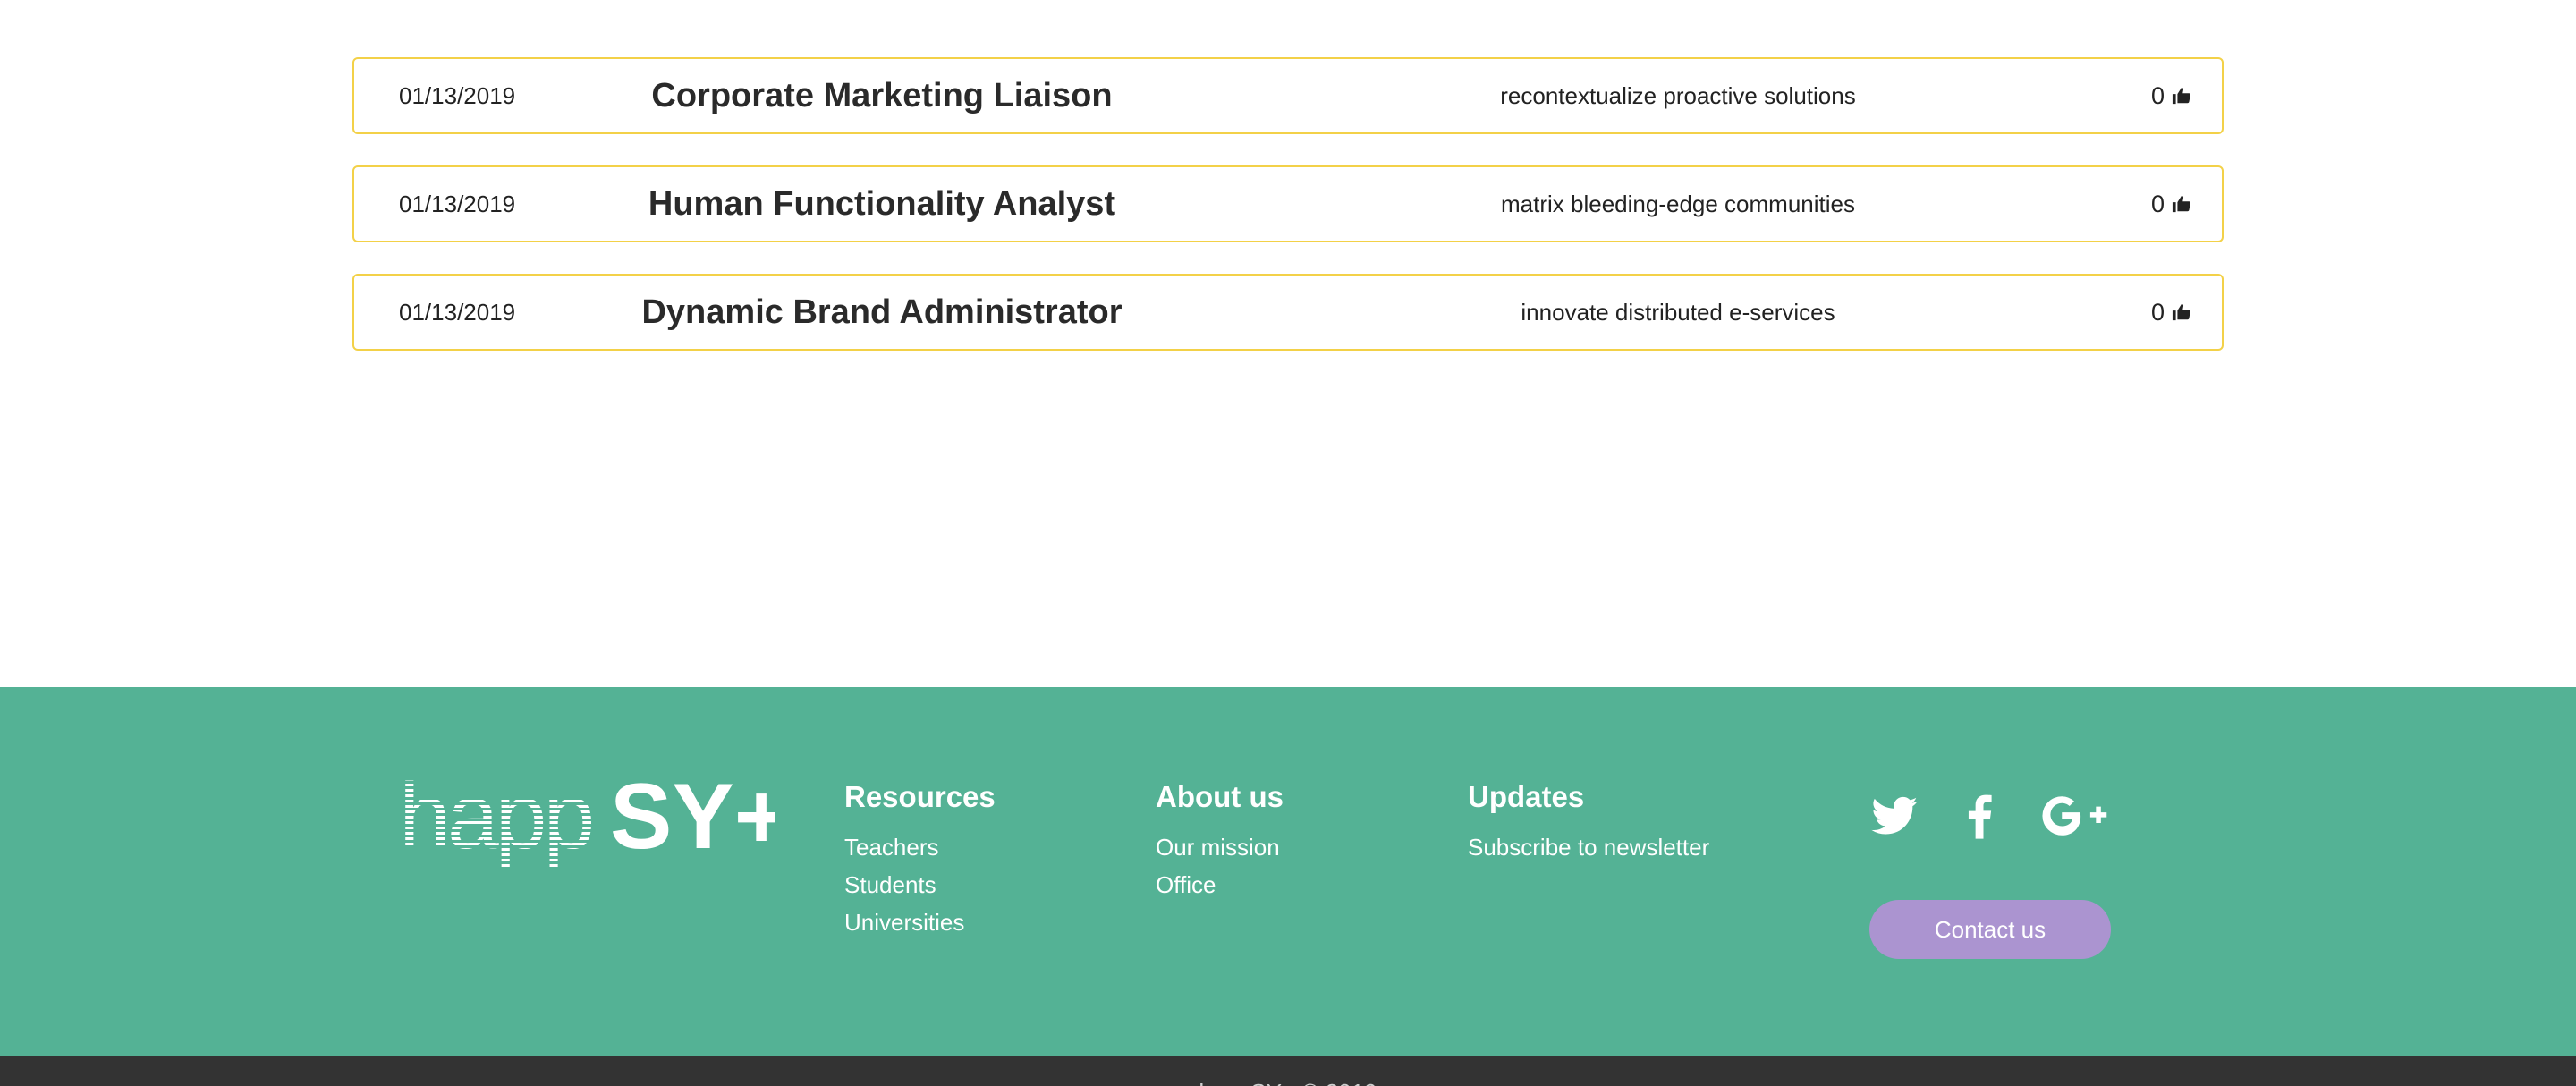  What do you see at coordinates (1678, 203) in the screenshot?
I see `item-description: matrix bleeding-edge communities` at bounding box center [1678, 203].